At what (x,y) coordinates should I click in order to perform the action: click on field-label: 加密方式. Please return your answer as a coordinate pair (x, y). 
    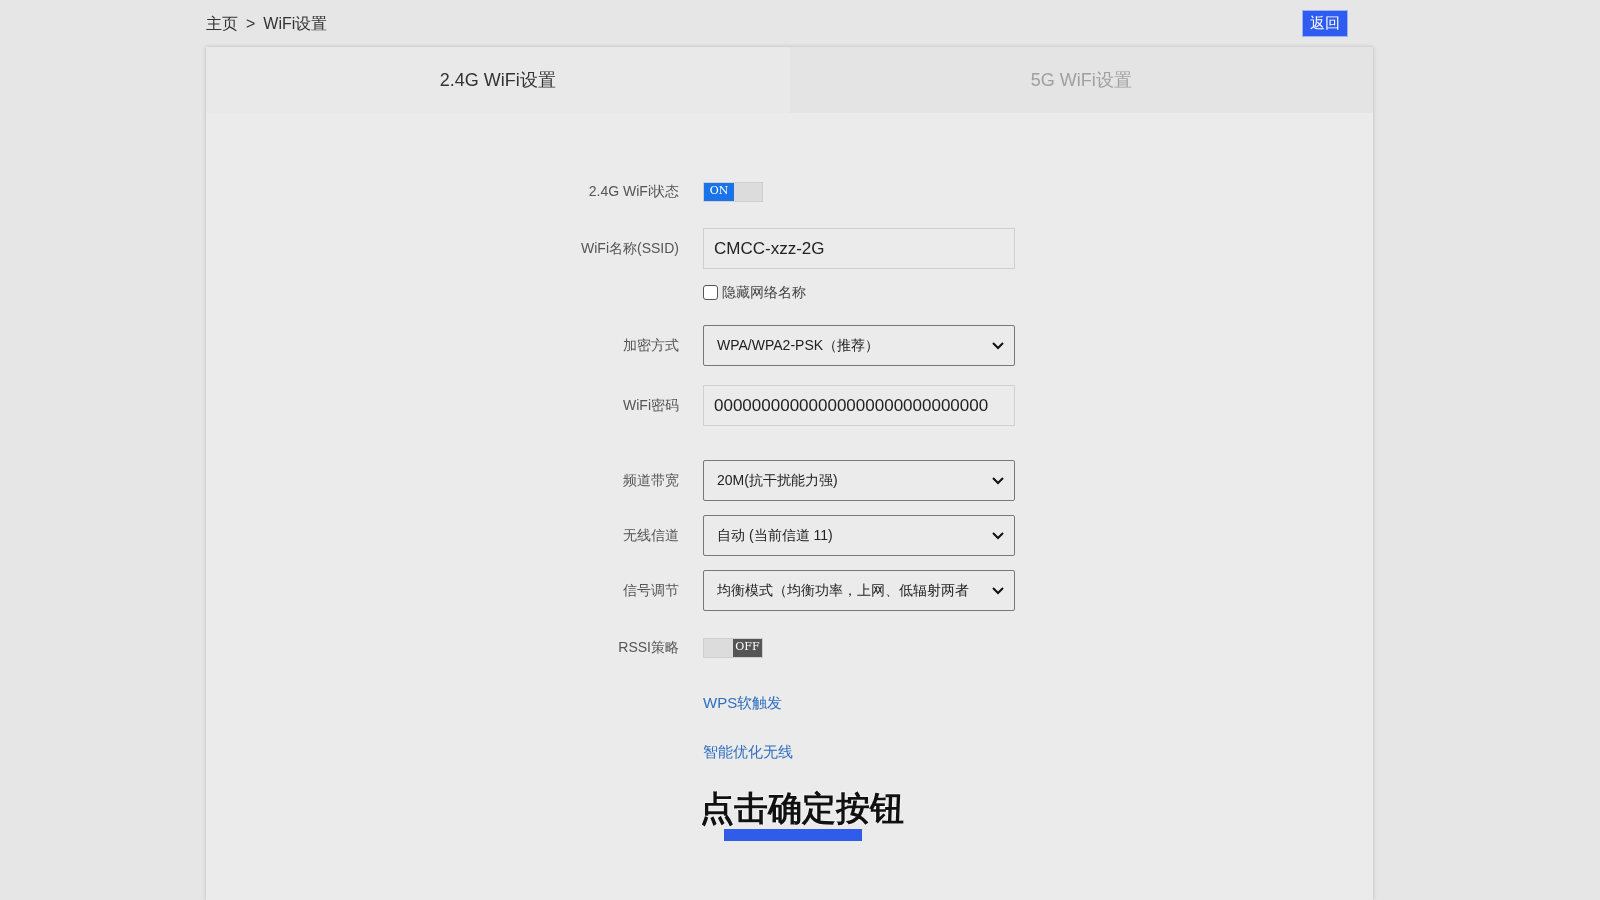
    Looking at the image, I should click on (651, 345).